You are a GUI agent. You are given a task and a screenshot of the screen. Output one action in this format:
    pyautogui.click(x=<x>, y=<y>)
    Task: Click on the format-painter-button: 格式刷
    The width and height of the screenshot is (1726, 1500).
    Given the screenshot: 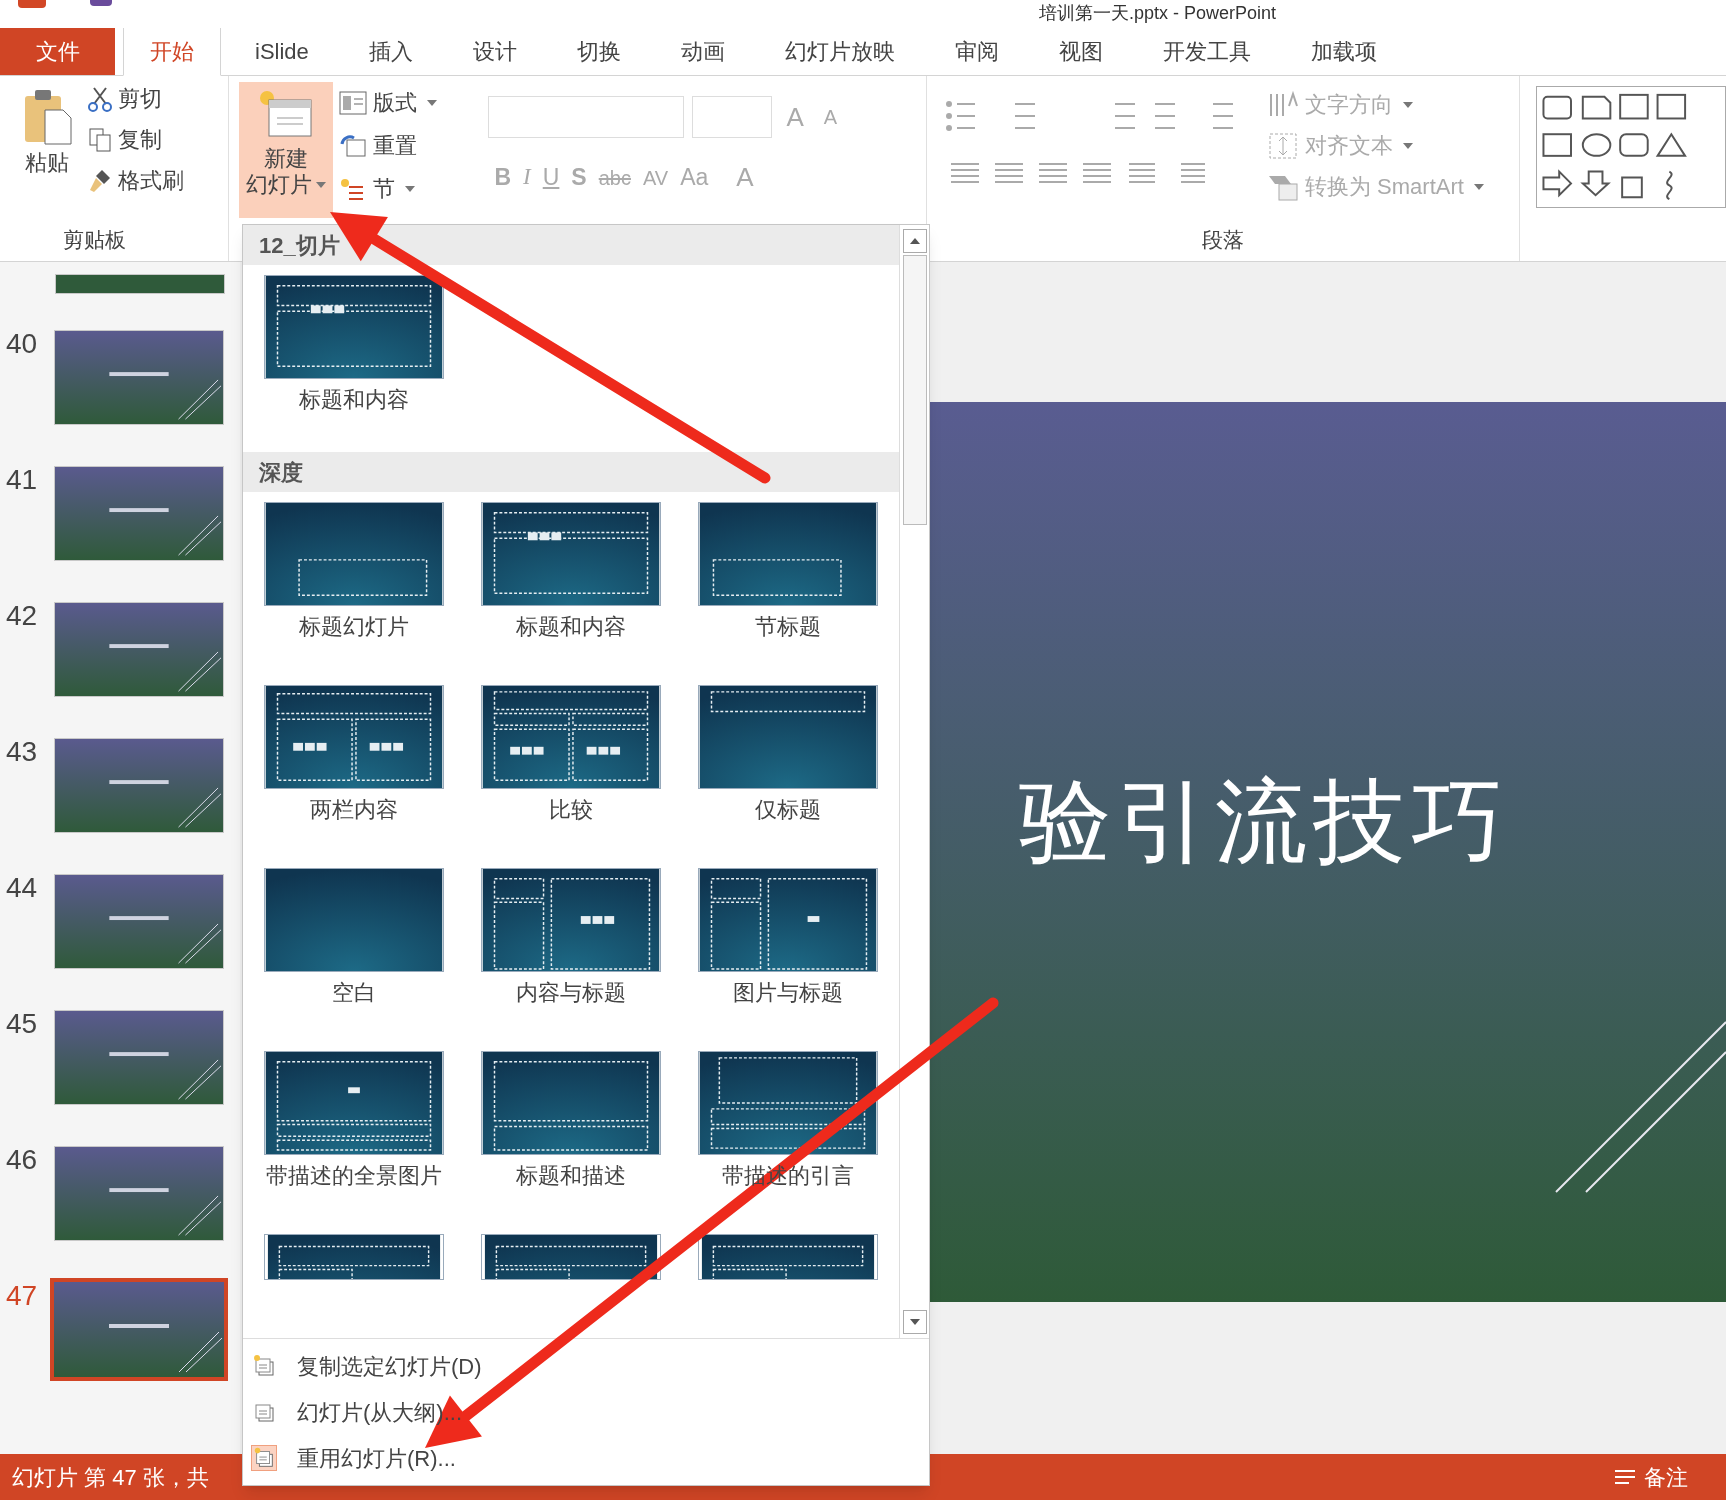 What is the action you would take?
    pyautogui.click(x=136, y=180)
    